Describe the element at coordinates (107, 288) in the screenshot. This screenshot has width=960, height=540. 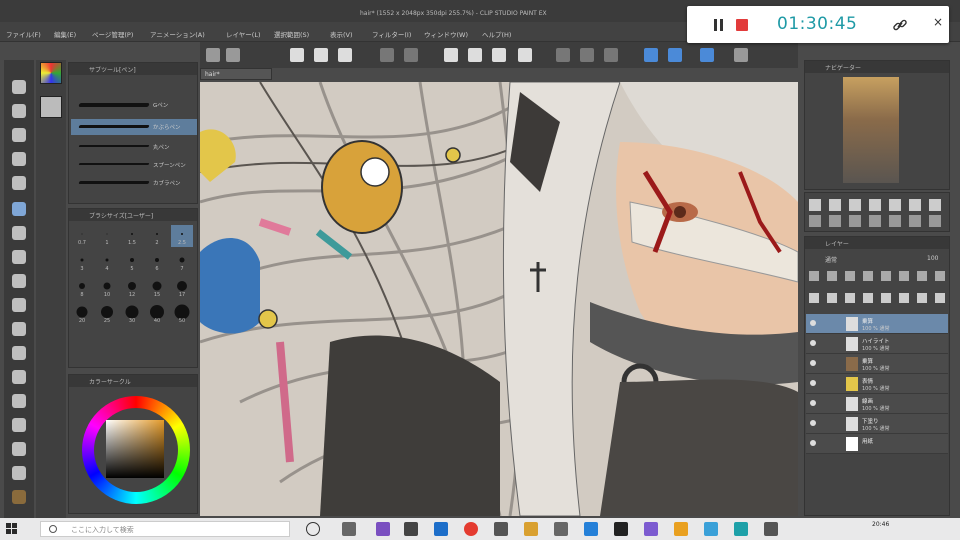
I see `brush-size-cell: 10` at that location.